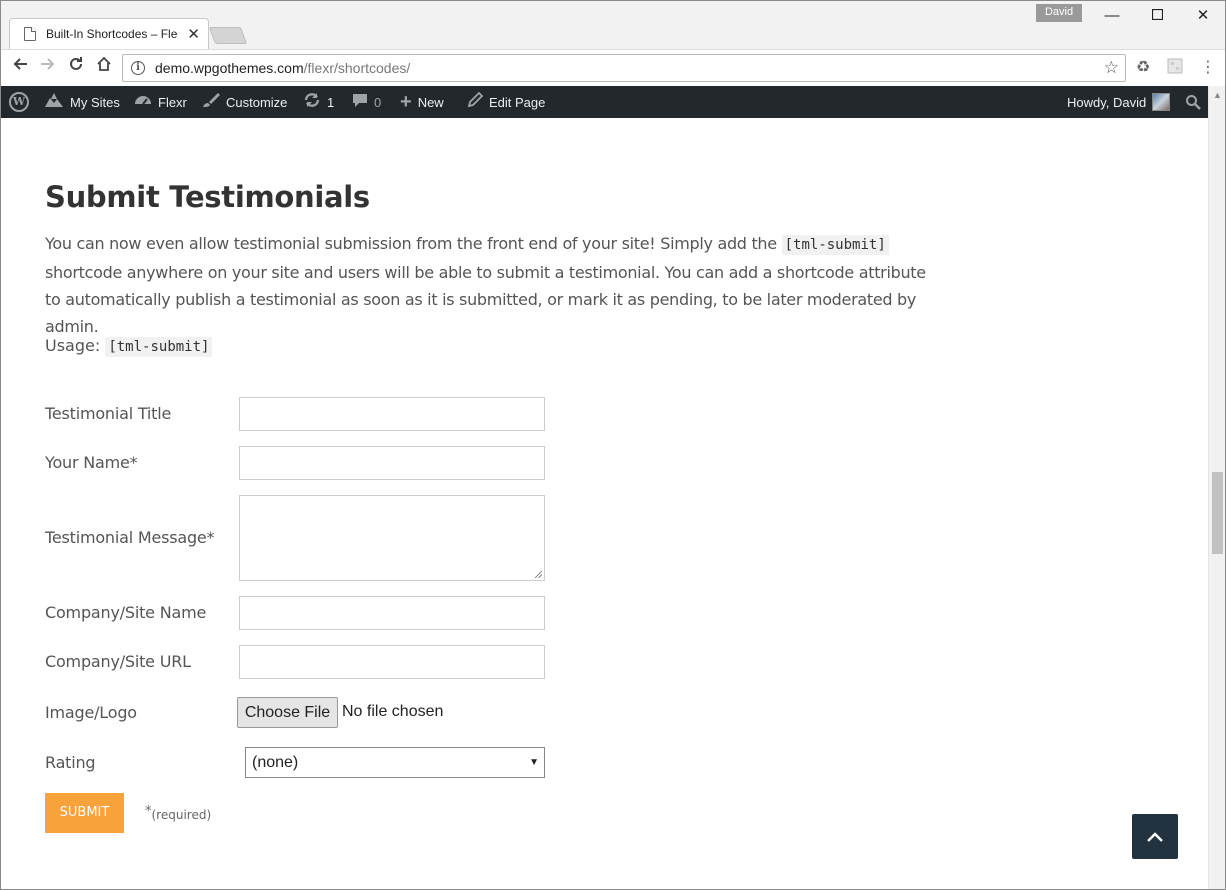  Describe the element at coordinates (392, 463) in the screenshot. I see `your-name-input` at that location.